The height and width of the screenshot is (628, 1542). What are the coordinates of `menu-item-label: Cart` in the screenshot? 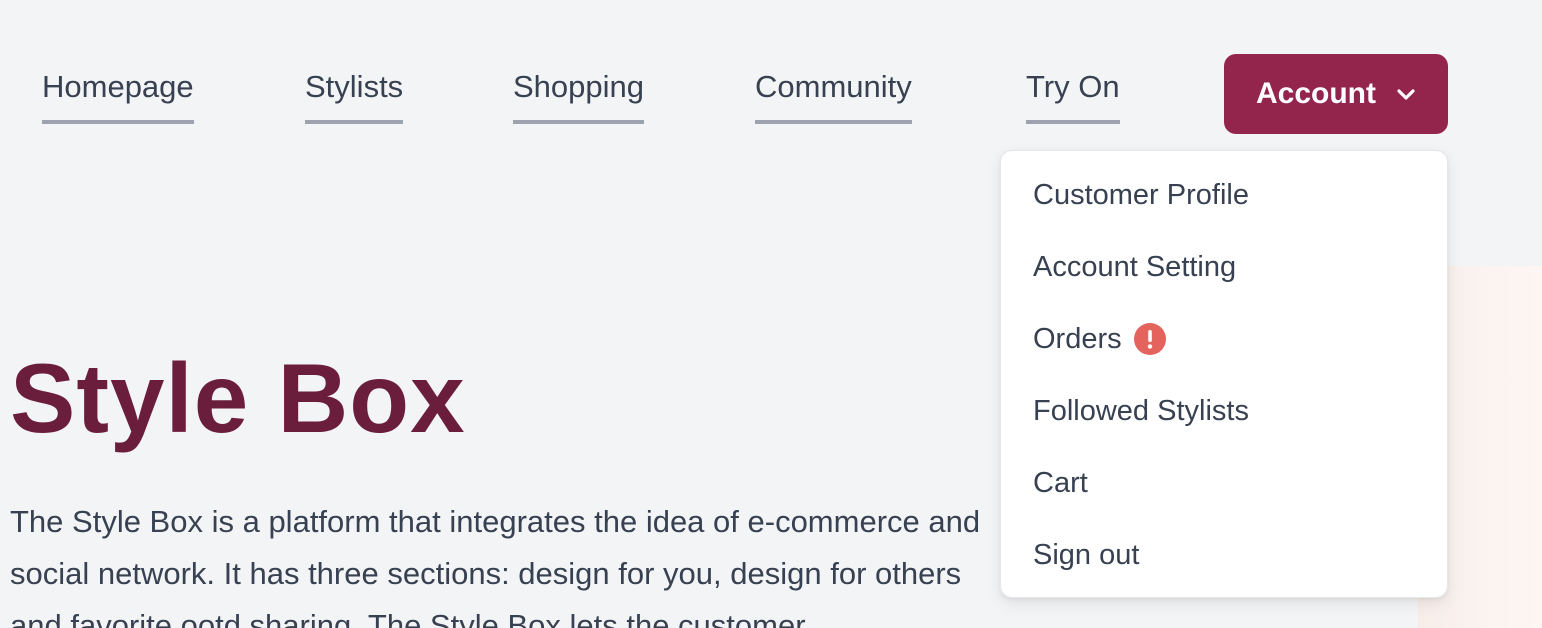 It's located at (1060, 483).